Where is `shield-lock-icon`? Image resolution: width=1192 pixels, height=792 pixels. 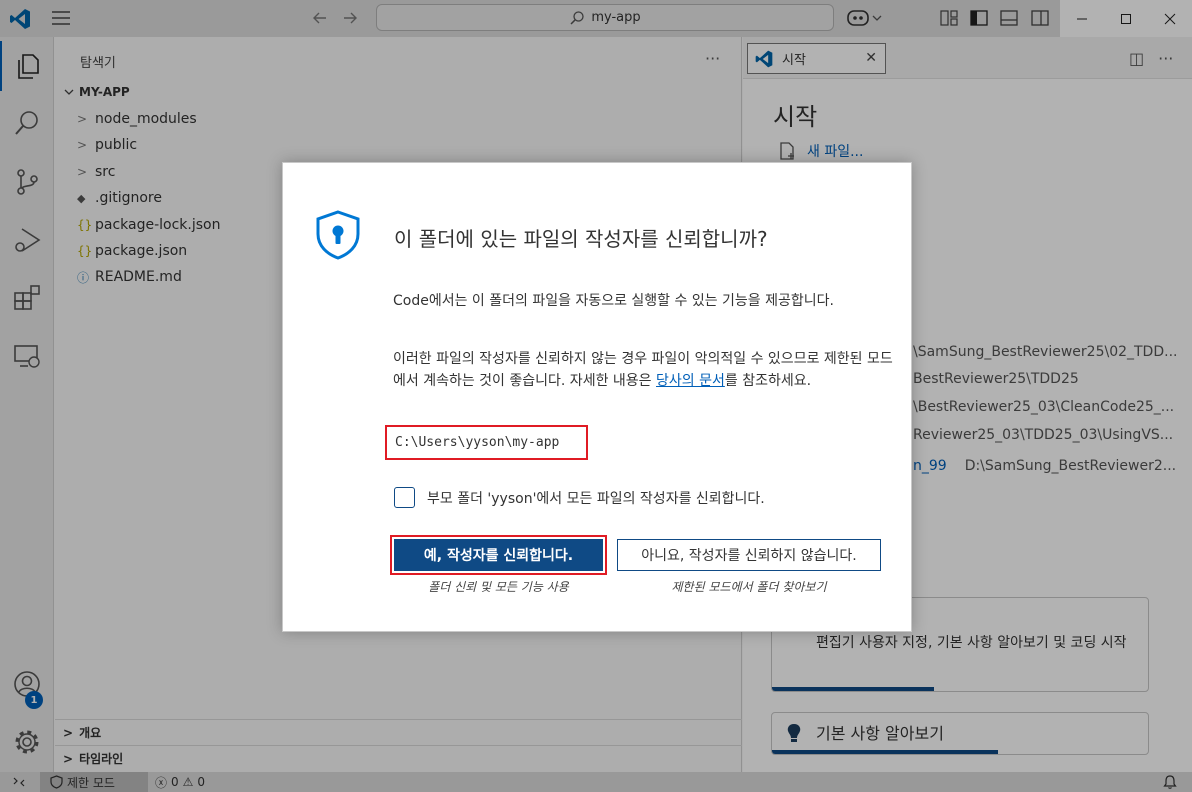
shield-lock-icon is located at coordinates (338, 235).